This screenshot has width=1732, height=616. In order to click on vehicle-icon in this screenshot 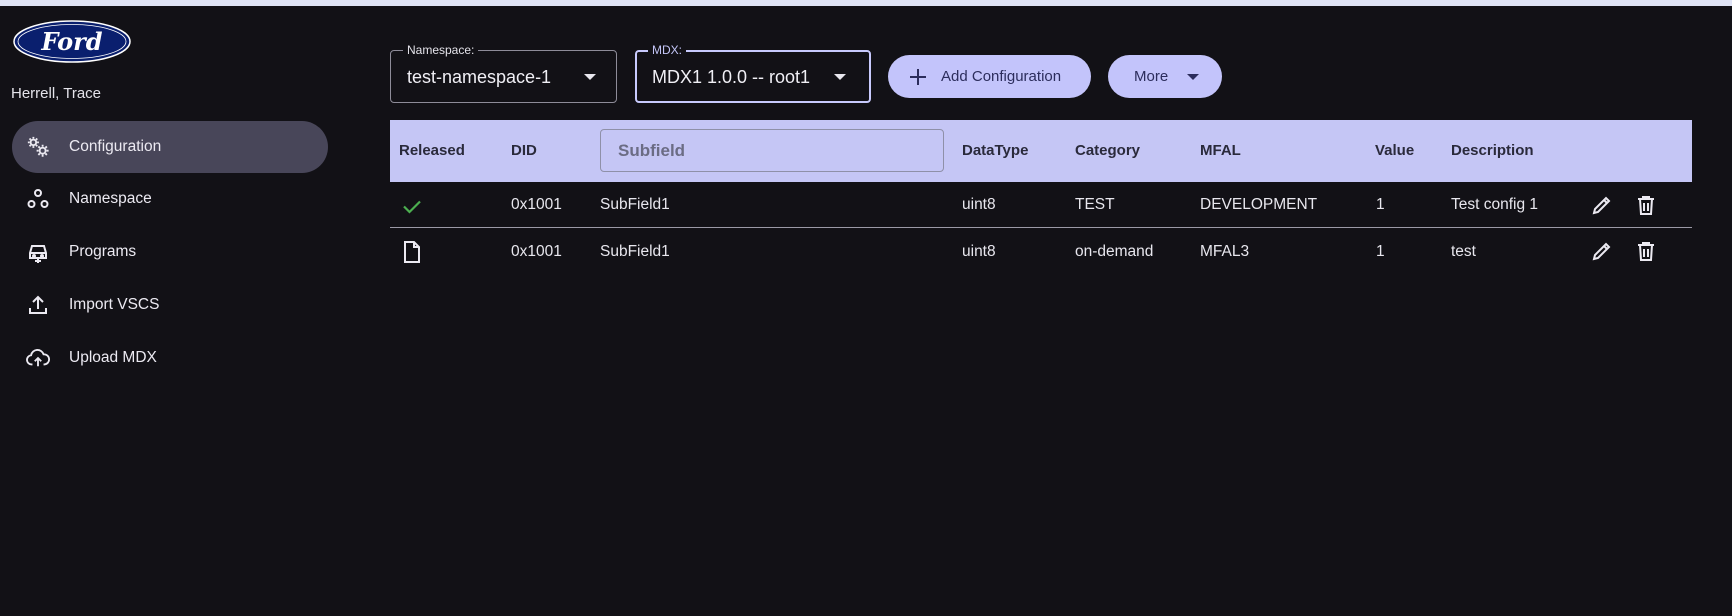, I will do `click(38, 252)`.